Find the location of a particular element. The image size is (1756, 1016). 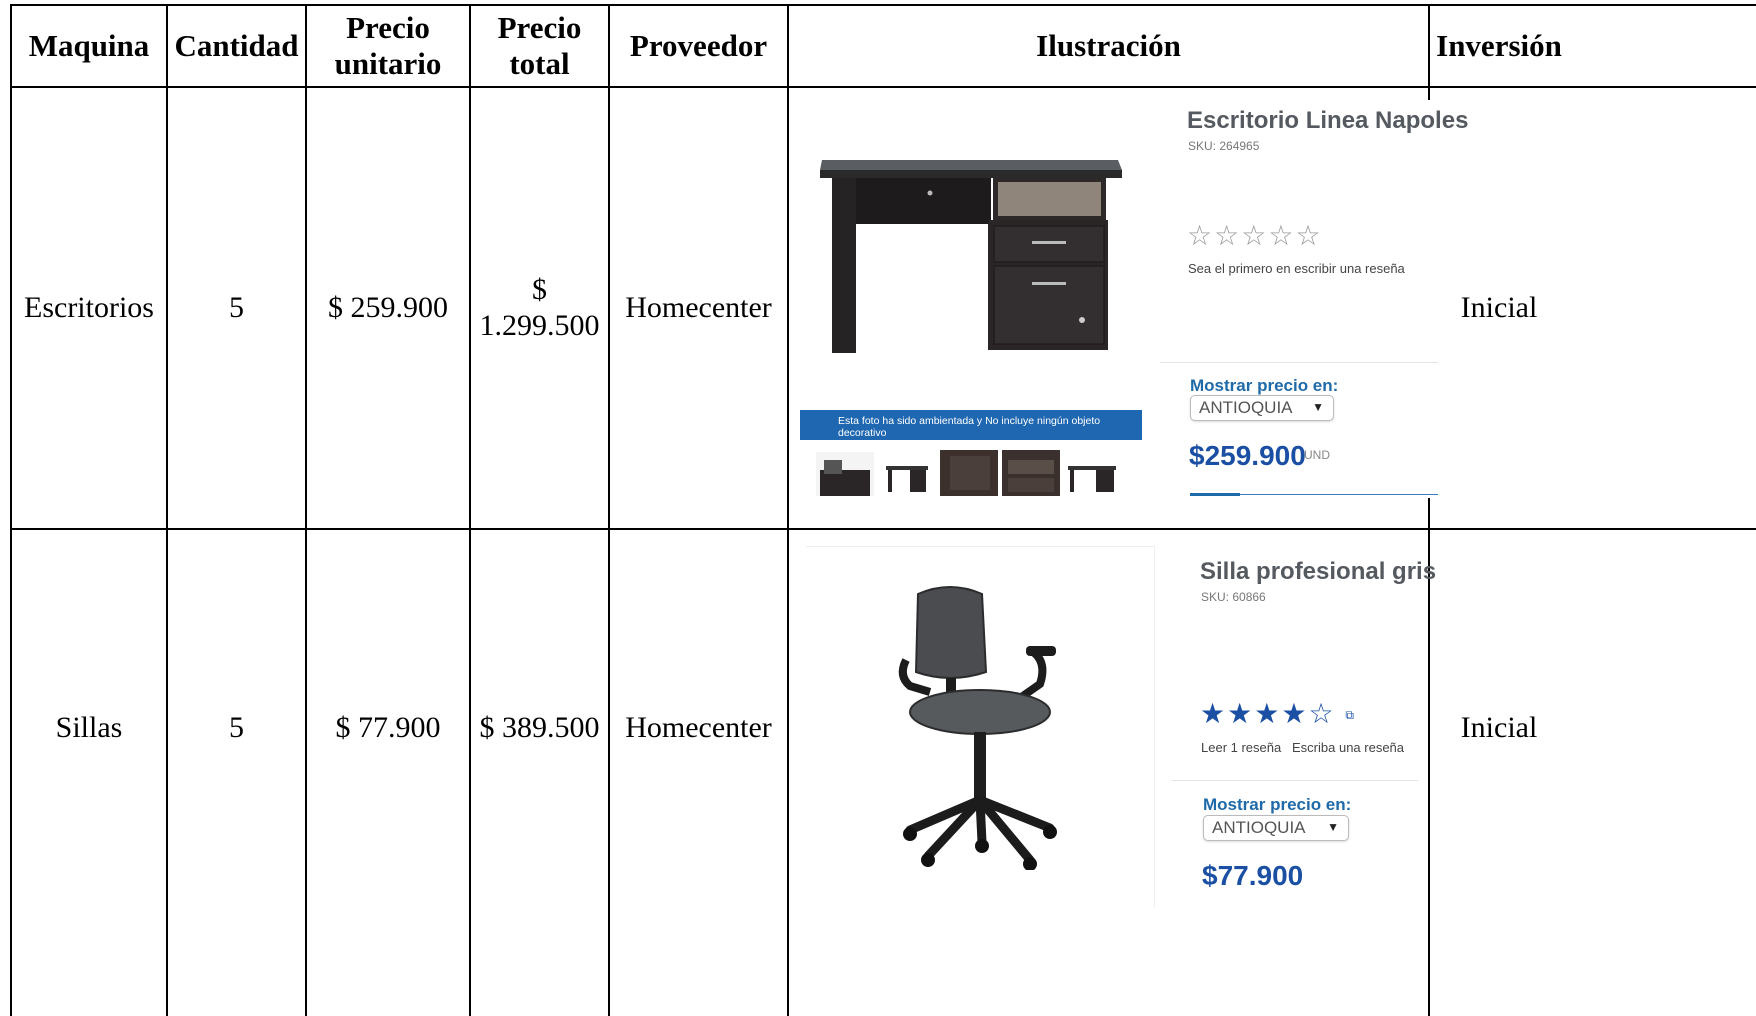

chair-write-review-link: Escriba una reseña is located at coordinates (1348, 747).